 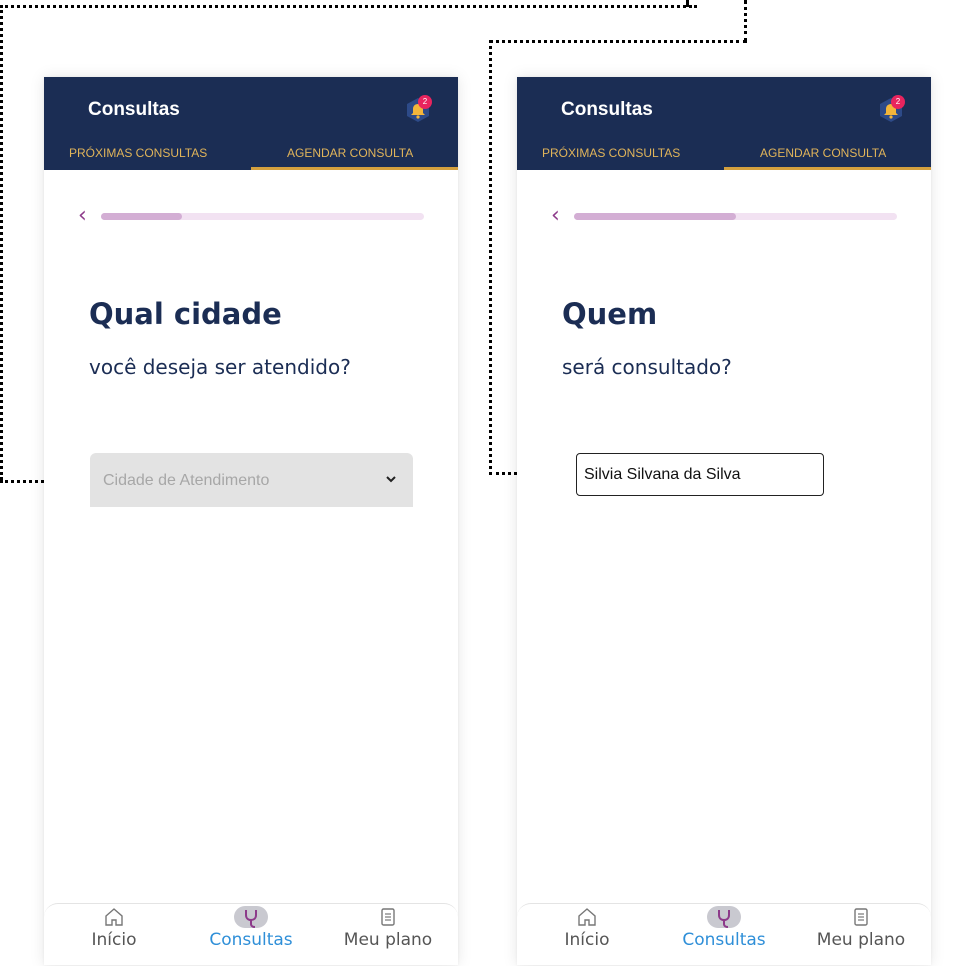 I want to click on question-title: Quem, so click(x=610, y=314).